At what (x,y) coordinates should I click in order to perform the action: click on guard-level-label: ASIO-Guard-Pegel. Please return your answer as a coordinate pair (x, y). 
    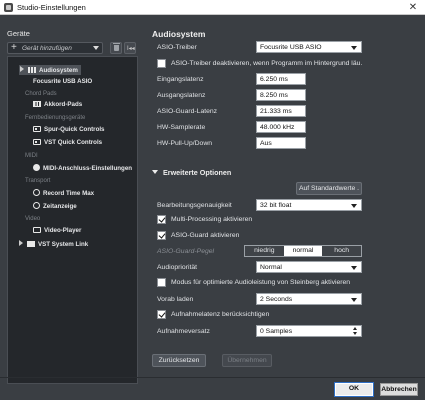
    Looking at the image, I should click on (186, 251).